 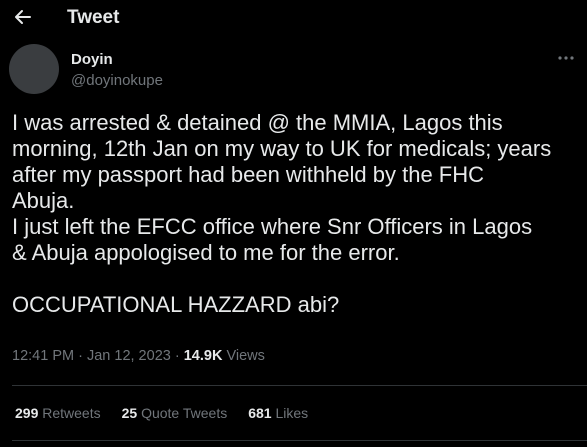 What do you see at coordinates (43, 200) in the screenshot?
I see `tweet-text-line: Abuja.` at bounding box center [43, 200].